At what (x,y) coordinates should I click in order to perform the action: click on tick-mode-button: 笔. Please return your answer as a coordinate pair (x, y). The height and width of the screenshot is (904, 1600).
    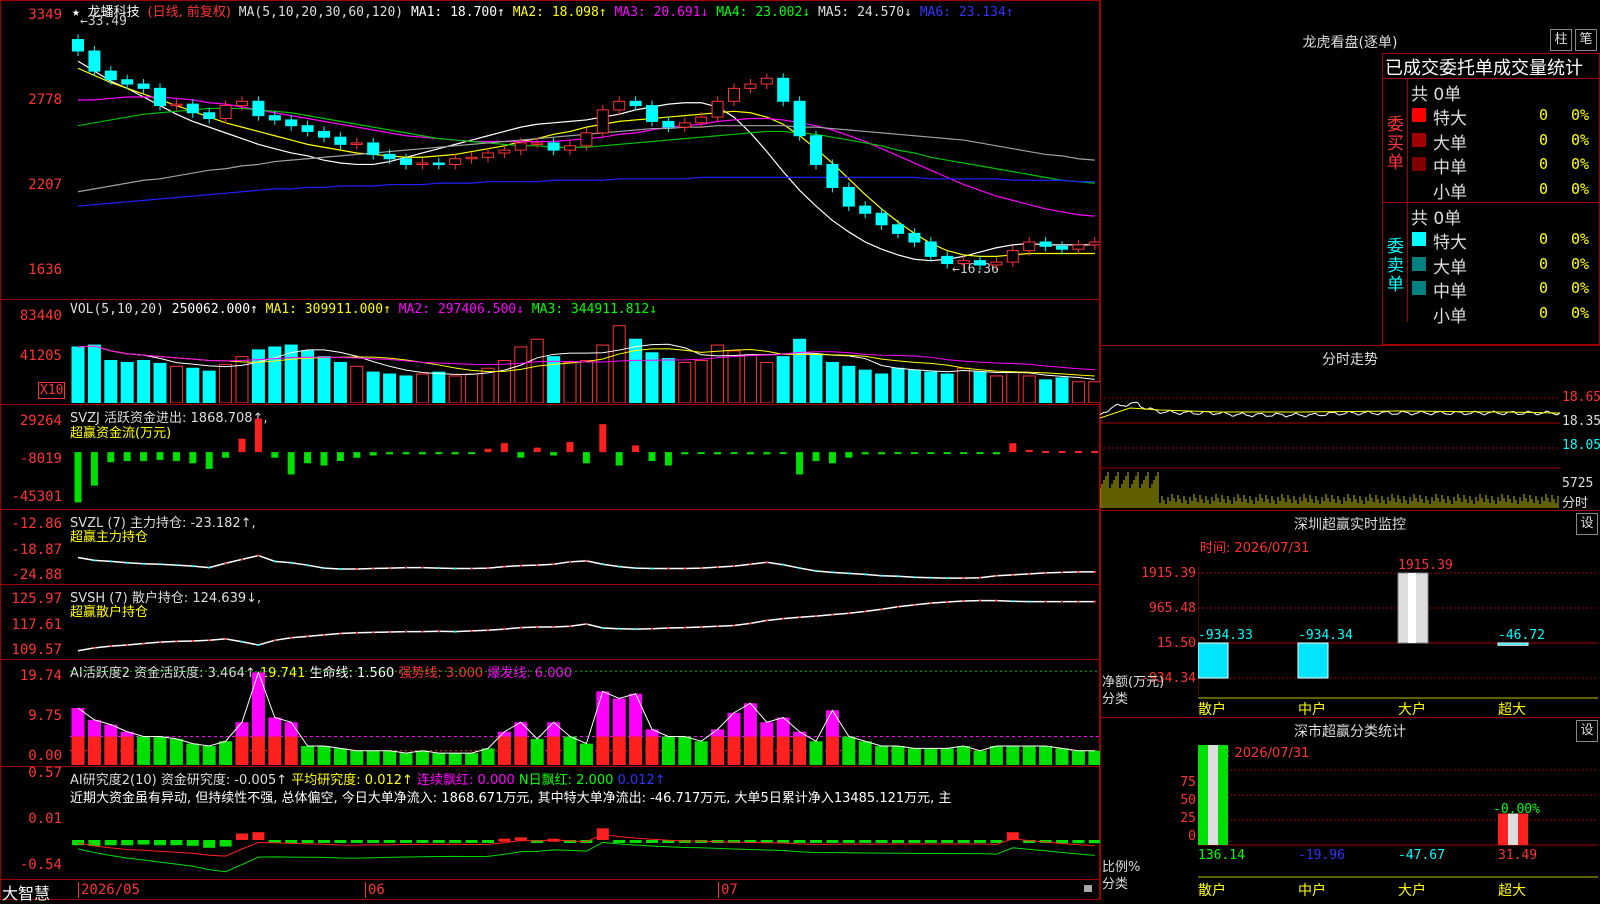
    Looking at the image, I should click on (1586, 40).